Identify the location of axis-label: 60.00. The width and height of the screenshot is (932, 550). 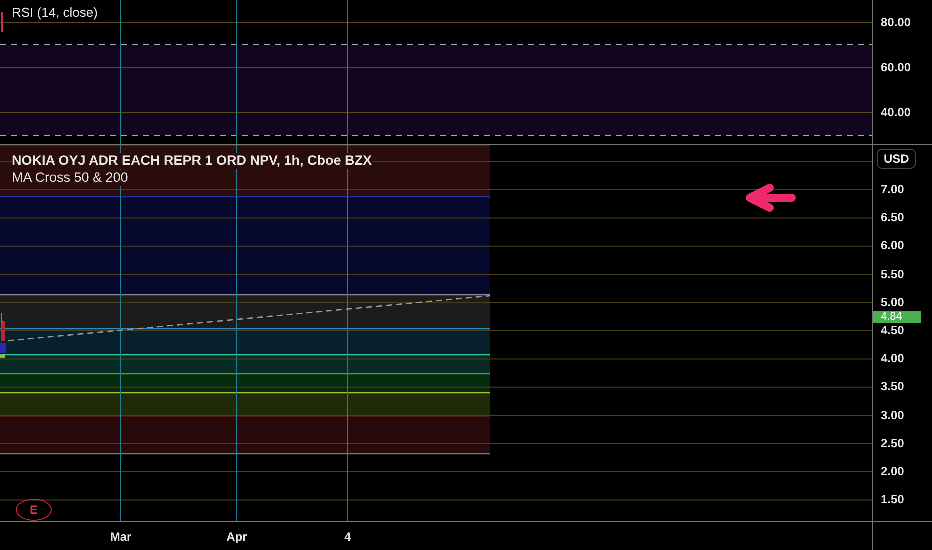
(896, 68).